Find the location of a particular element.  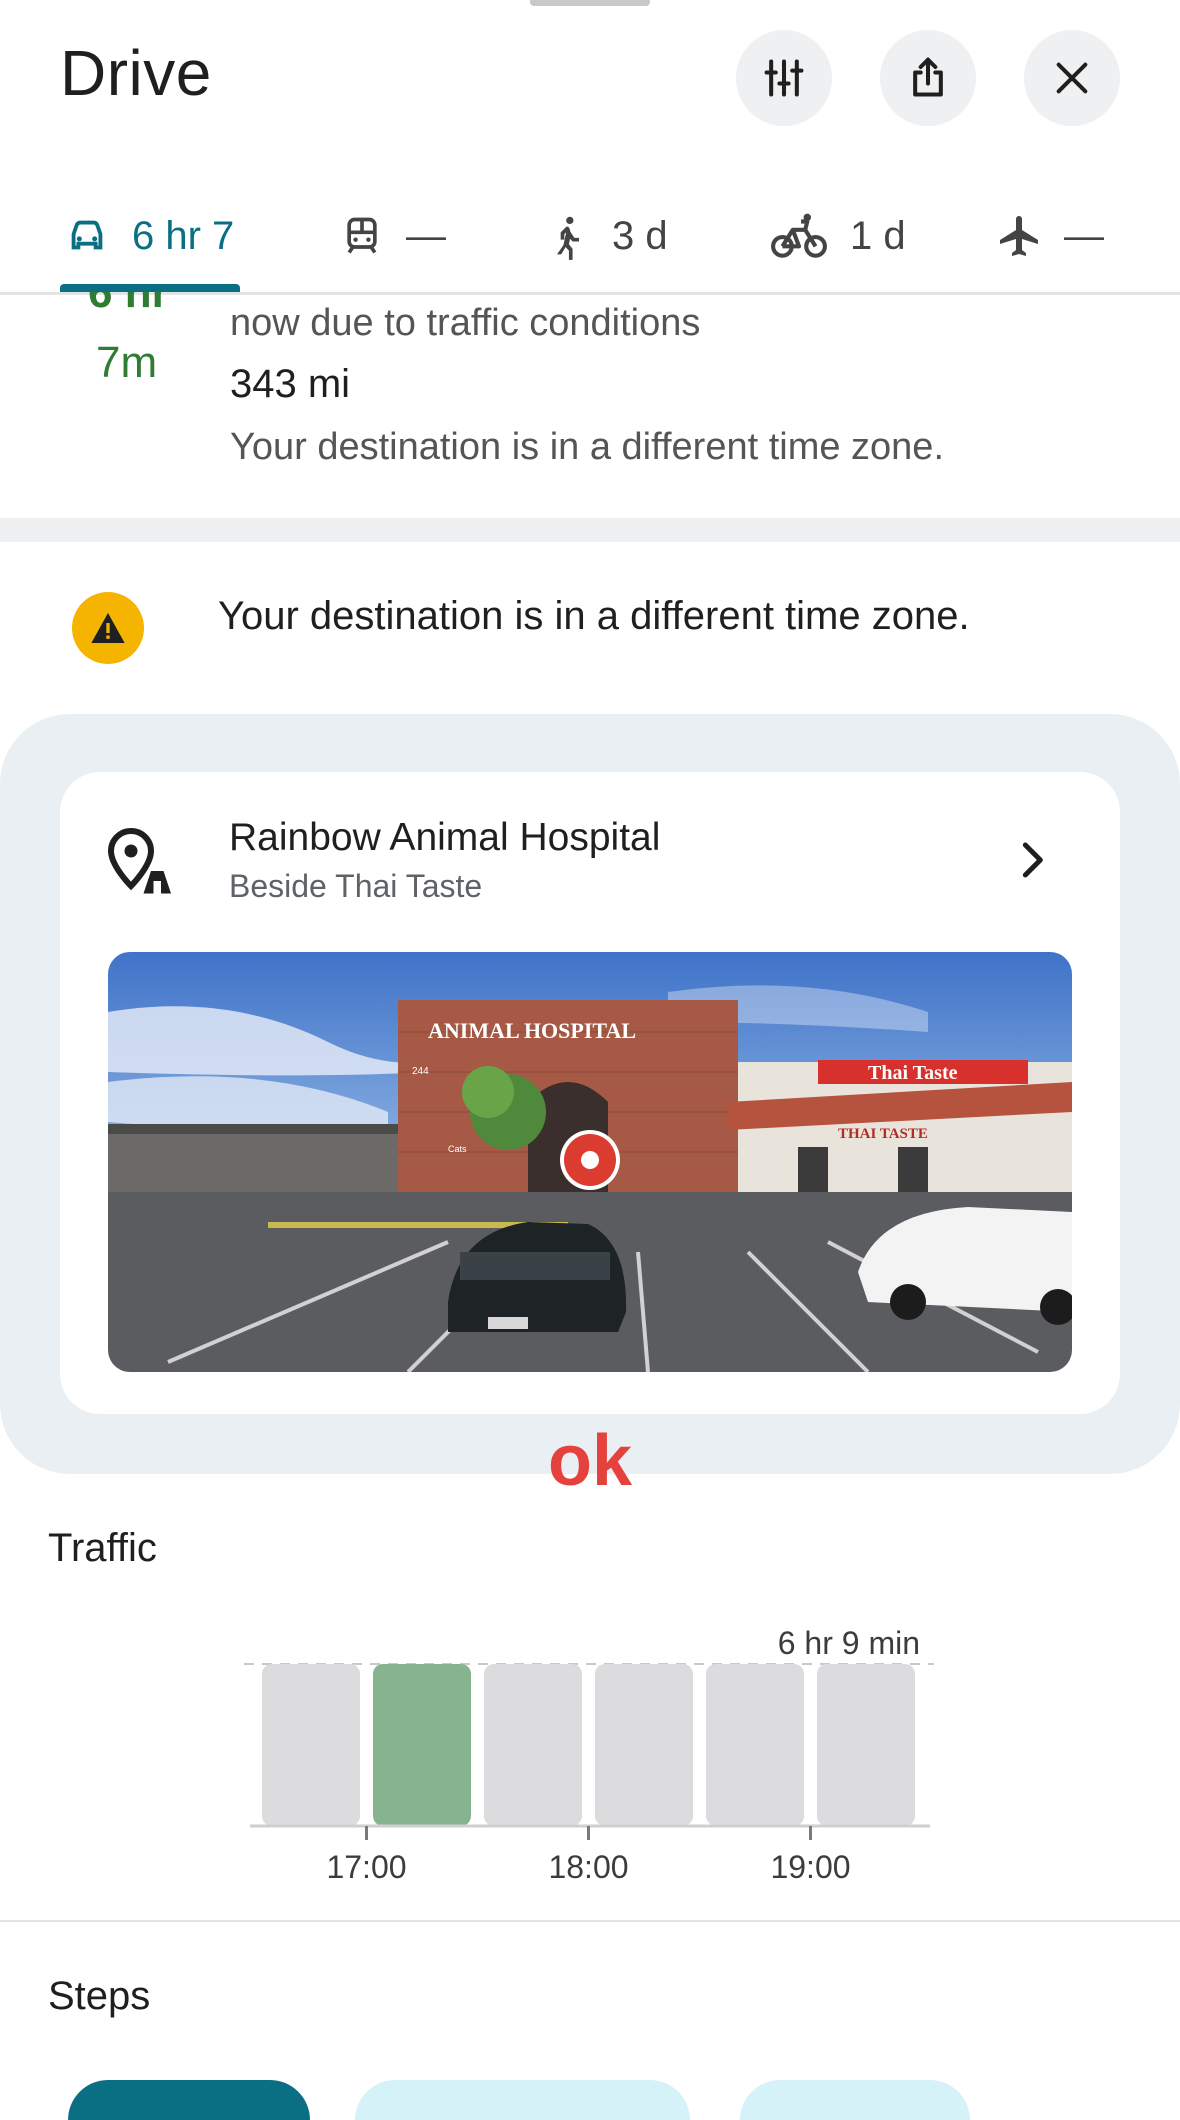

tab-bike-label: 1 d is located at coordinates (878, 235).